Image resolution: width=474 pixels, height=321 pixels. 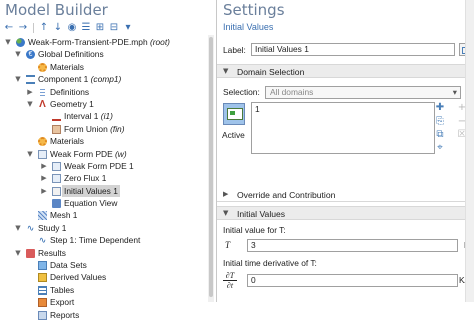 I want to click on section-title: Initial Values, so click(x=261, y=214).